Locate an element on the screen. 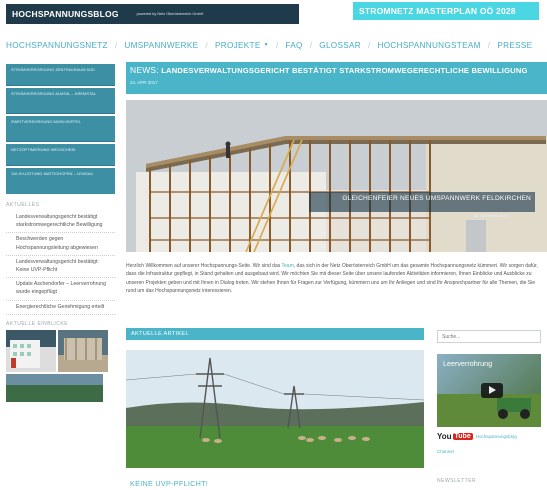  promo-banner: STROMNETZ MASTERPLAN OÖ 2028 is located at coordinates (446, 11).